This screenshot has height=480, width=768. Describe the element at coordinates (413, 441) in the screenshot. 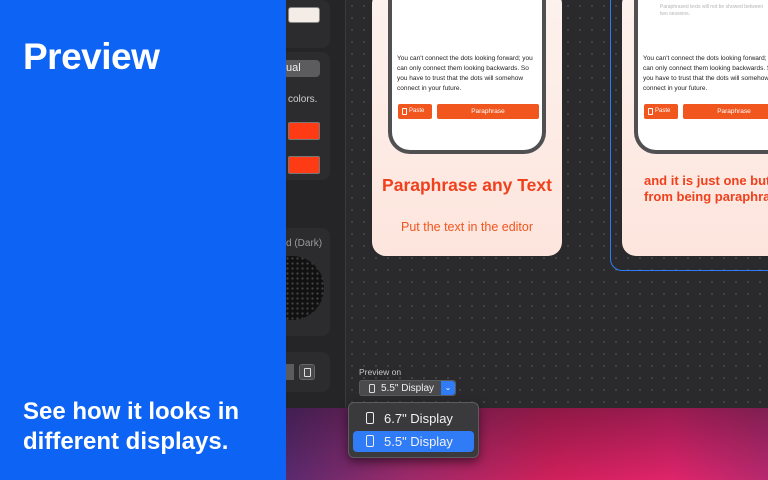

I see `menu-item-5-5-display: 5.5" Display` at that location.